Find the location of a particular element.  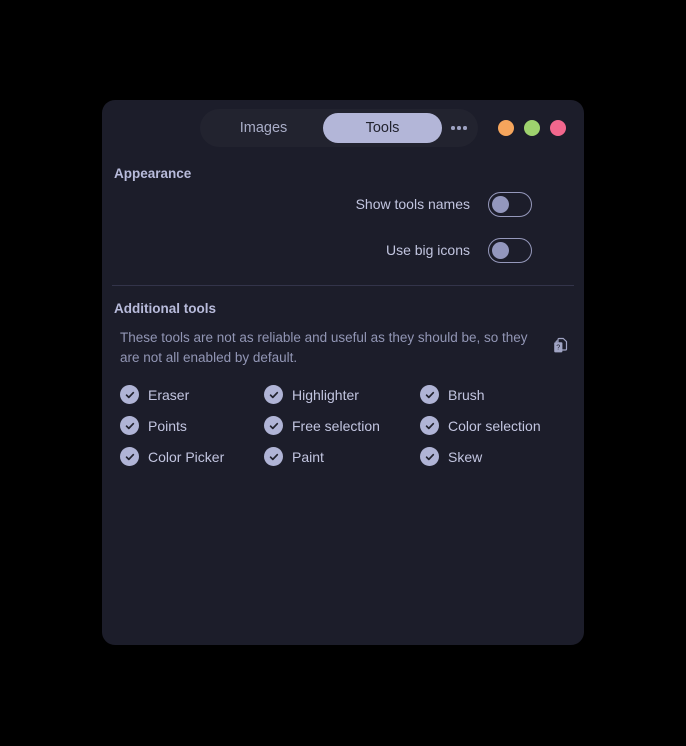

tool-label: Color Picker is located at coordinates (186, 456).